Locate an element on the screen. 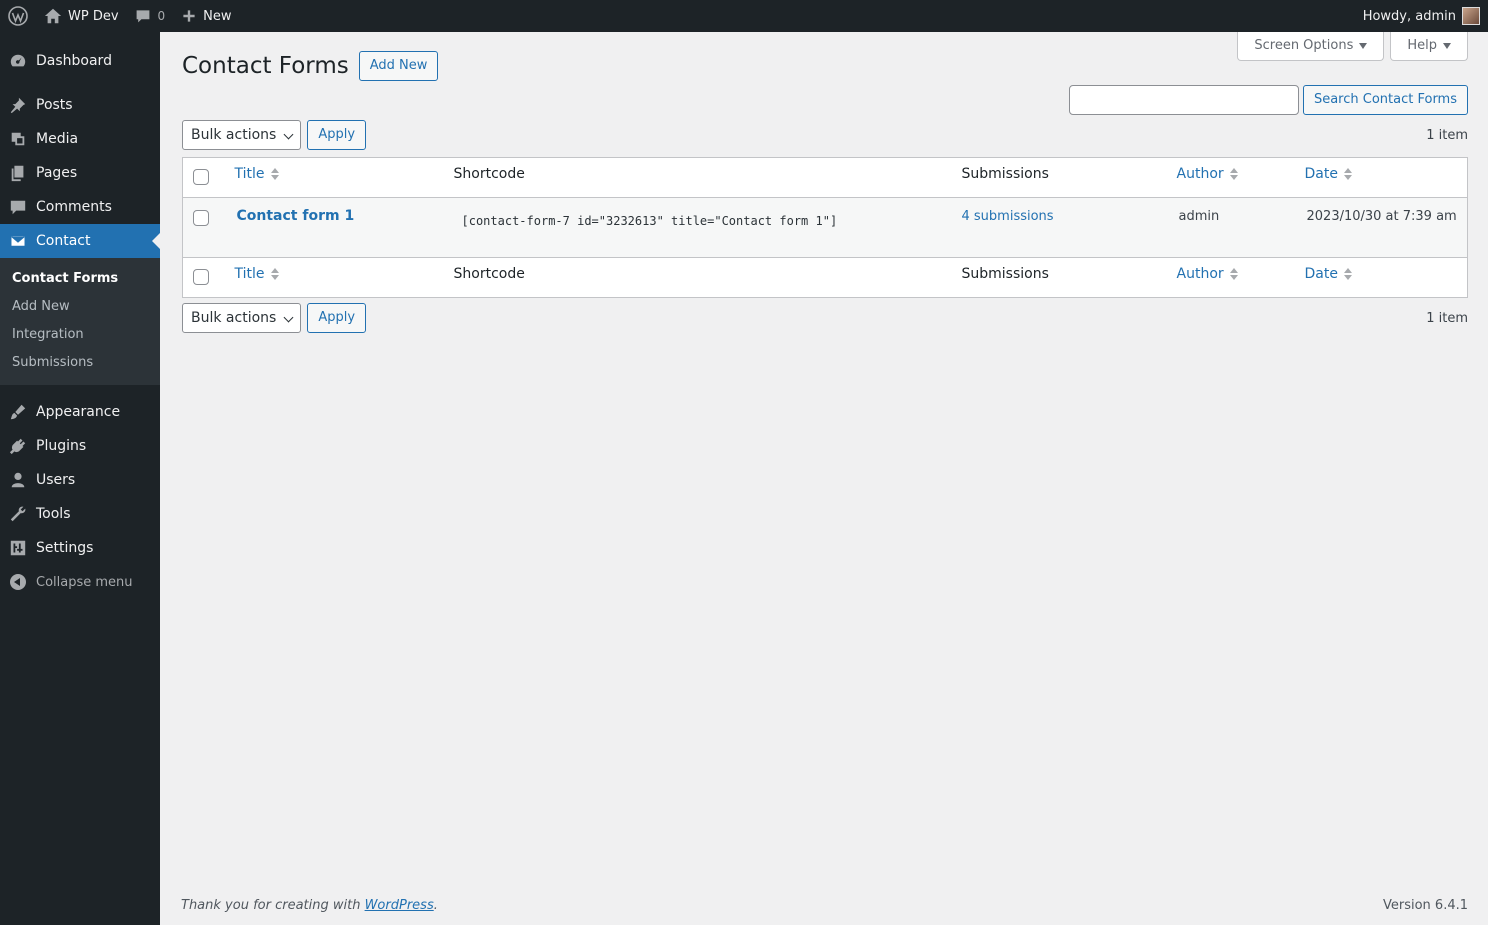 This screenshot has height=925, width=1488. column-title-footer: Title is located at coordinates (334, 278).